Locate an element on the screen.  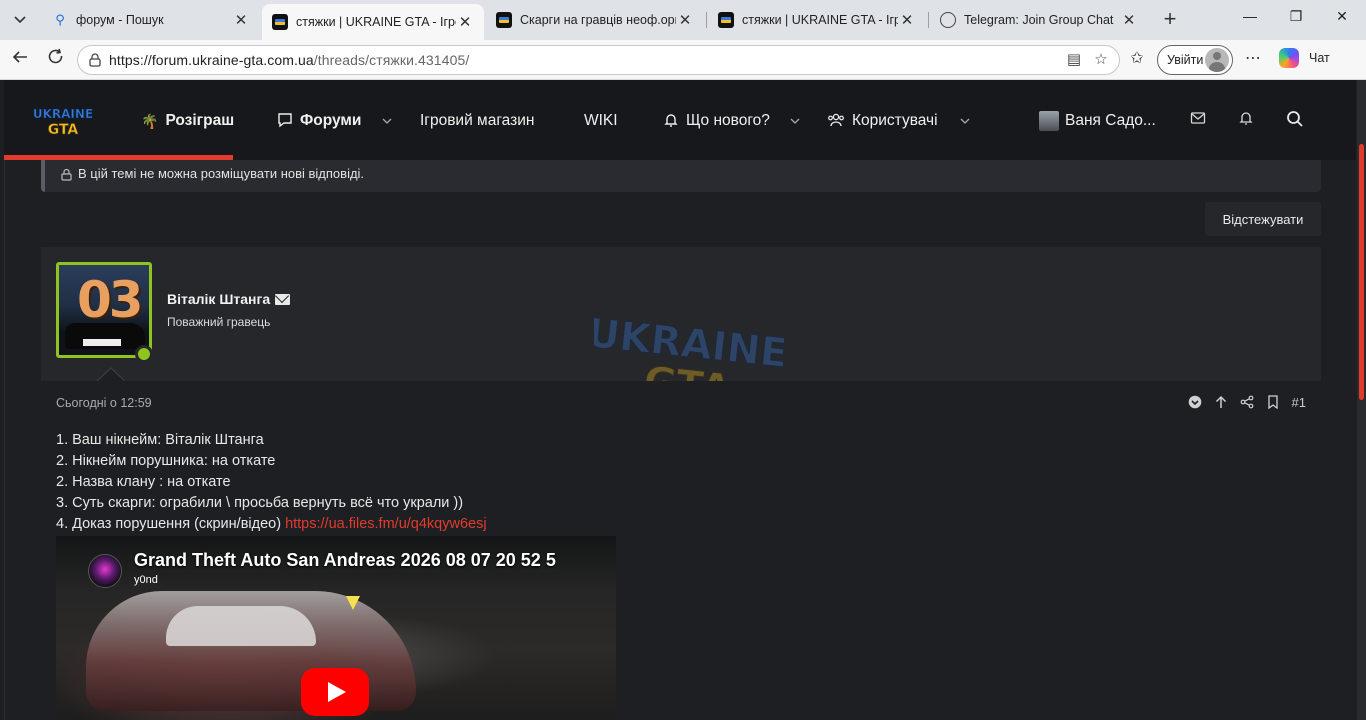
favorite-star-icon: ☆ is located at coordinates (1101, 60).